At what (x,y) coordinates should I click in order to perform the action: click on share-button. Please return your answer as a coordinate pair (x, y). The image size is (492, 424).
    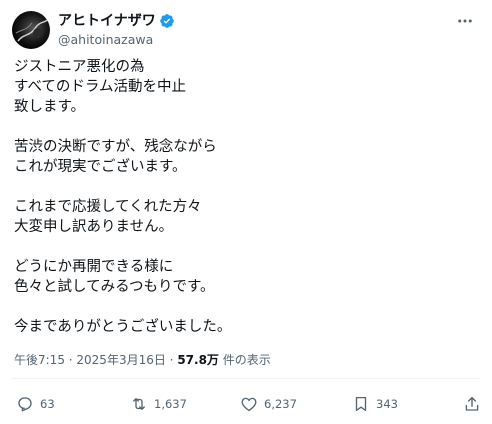
    Looking at the image, I should click on (472, 404).